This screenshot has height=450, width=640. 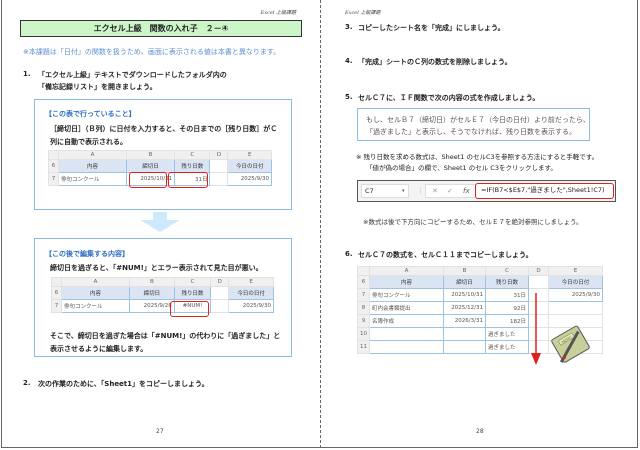 I want to click on enter-icon: ✓, so click(x=450, y=191).